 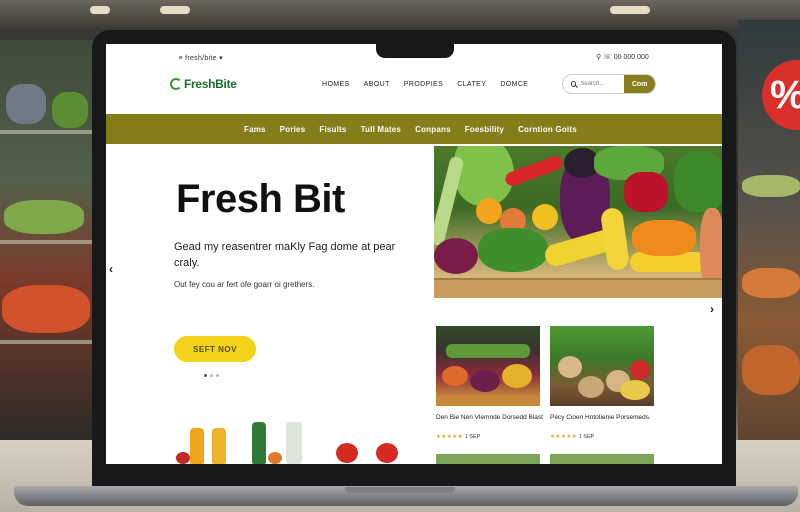 I want to click on bottles-image, so click(x=238, y=443).